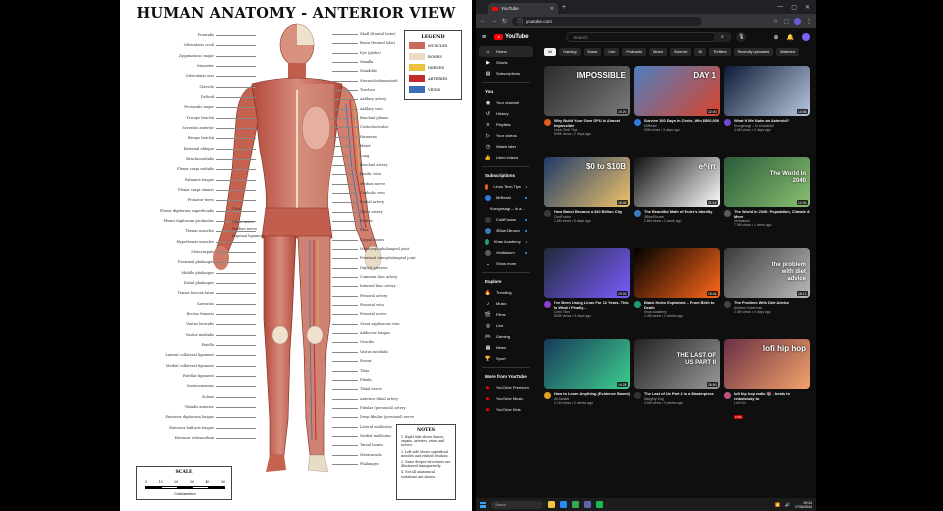  Describe the element at coordinates (520, 21) in the screenshot. I see `site-info-icon: ⓘ` at that location.